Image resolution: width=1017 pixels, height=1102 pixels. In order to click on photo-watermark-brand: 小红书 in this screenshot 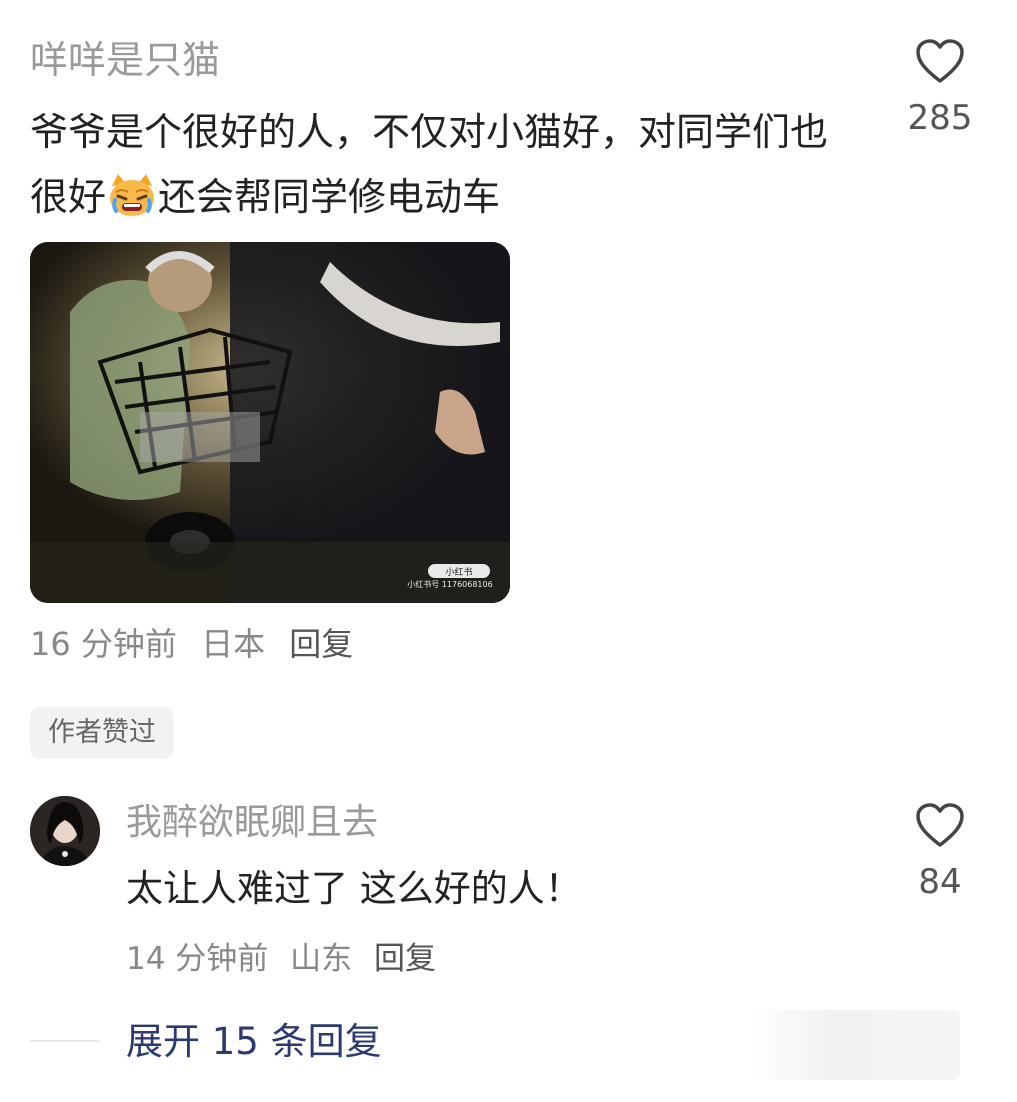, I will do `click(458, 572)`.